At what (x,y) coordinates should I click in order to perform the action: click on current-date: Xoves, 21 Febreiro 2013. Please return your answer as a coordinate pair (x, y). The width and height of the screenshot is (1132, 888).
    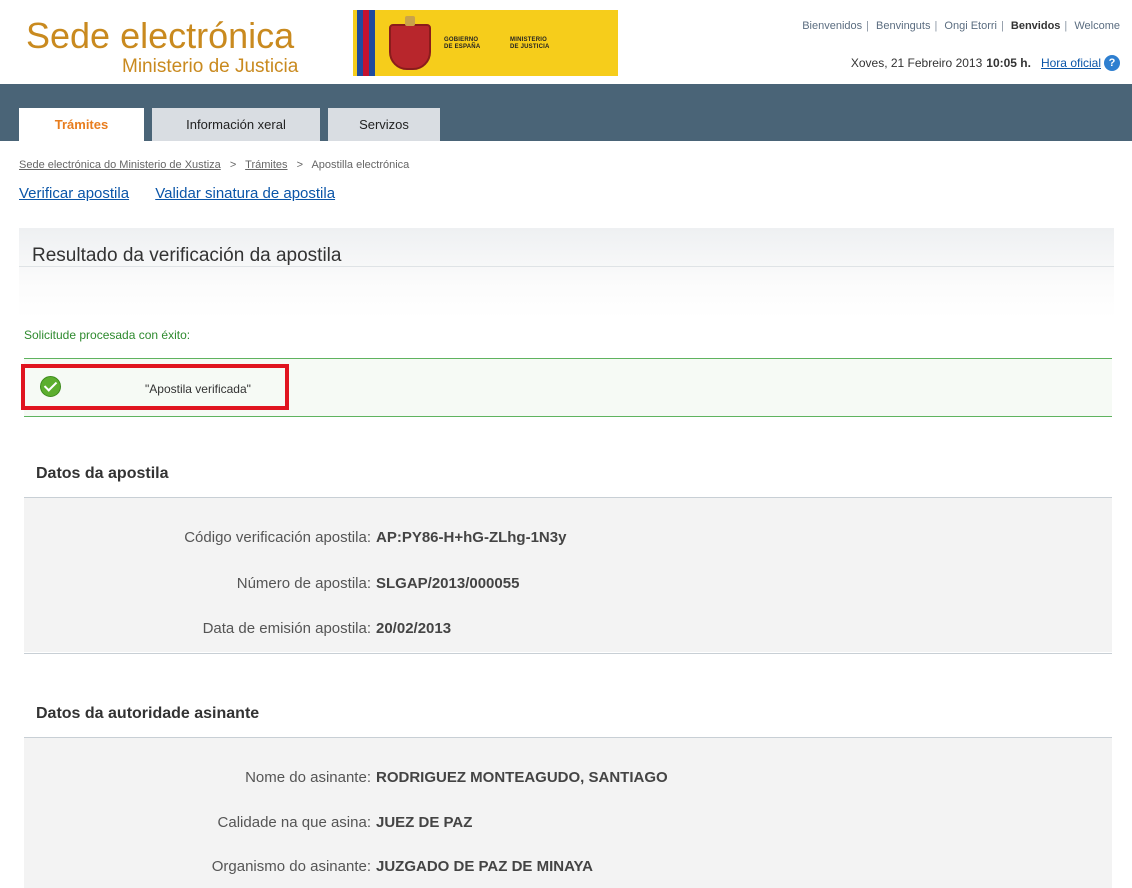
    Looking at the image, I should click on (916, 63).